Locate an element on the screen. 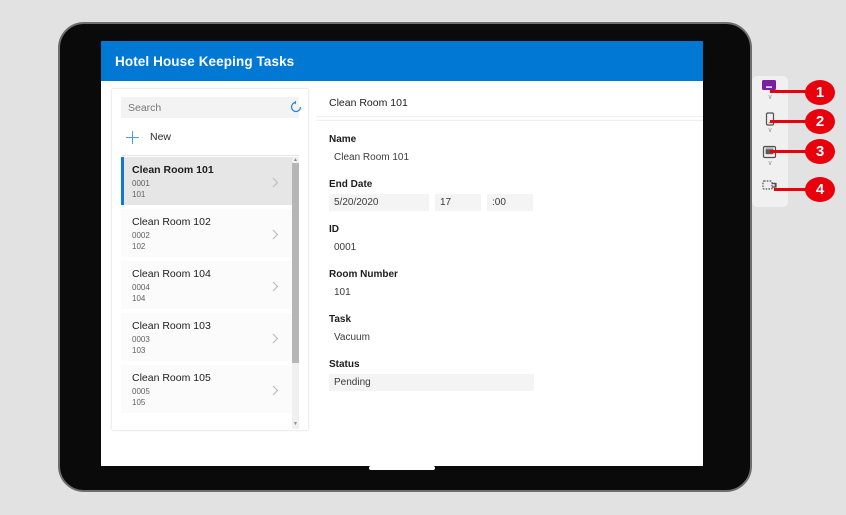 The width and height of the screenshot is (846, 515). field-room-number-value: 101 is located at coordinates (431, 292).